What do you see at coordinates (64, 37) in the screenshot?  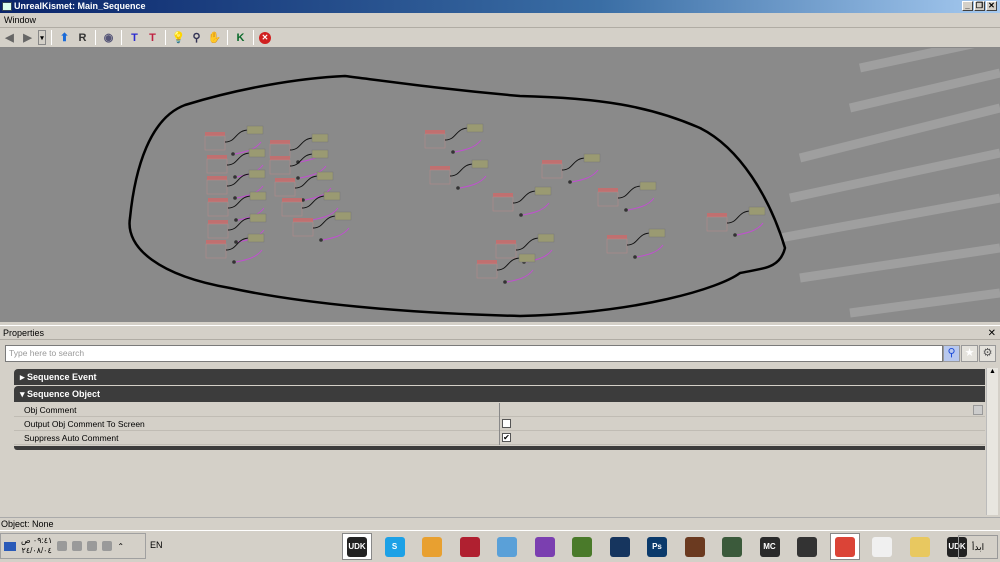 I see `parent-sequence-icon: ⬆` at bounding box center [64, 37].